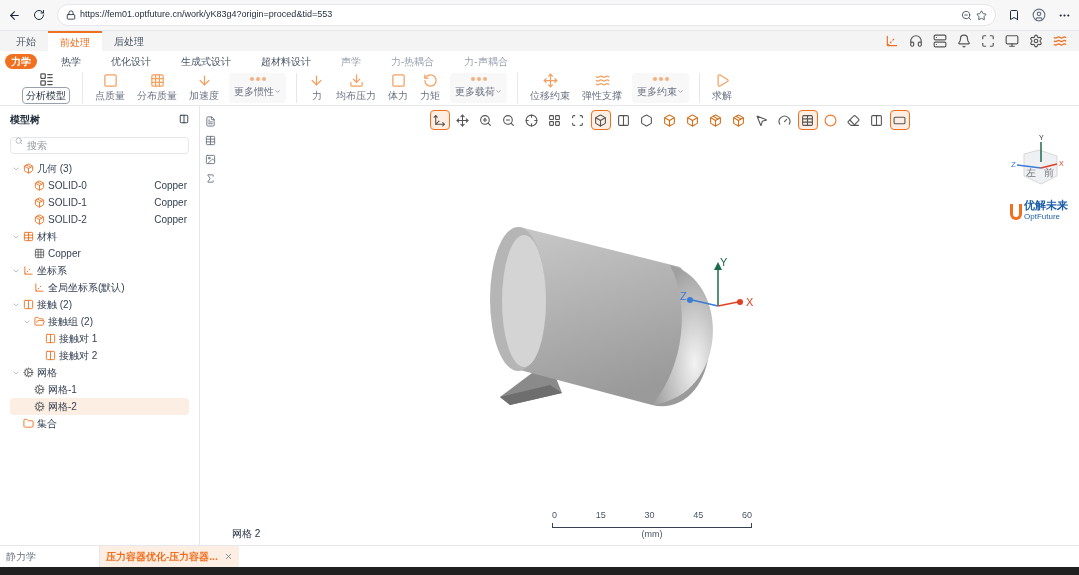 The height and width of the screenshot is (575, 1079). Describe the element at coordinates (99, 389) in the screenshot. I see `tree-item: 网格-1` at that location.